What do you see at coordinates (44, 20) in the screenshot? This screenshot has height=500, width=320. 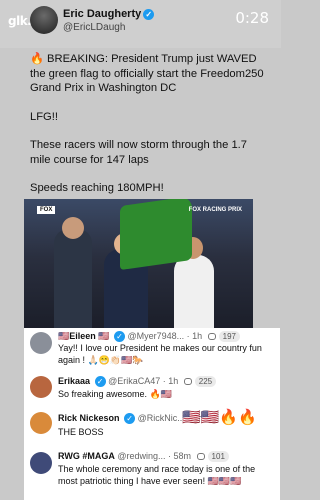 I see `author-avatar` at bounding box center [44, 20].